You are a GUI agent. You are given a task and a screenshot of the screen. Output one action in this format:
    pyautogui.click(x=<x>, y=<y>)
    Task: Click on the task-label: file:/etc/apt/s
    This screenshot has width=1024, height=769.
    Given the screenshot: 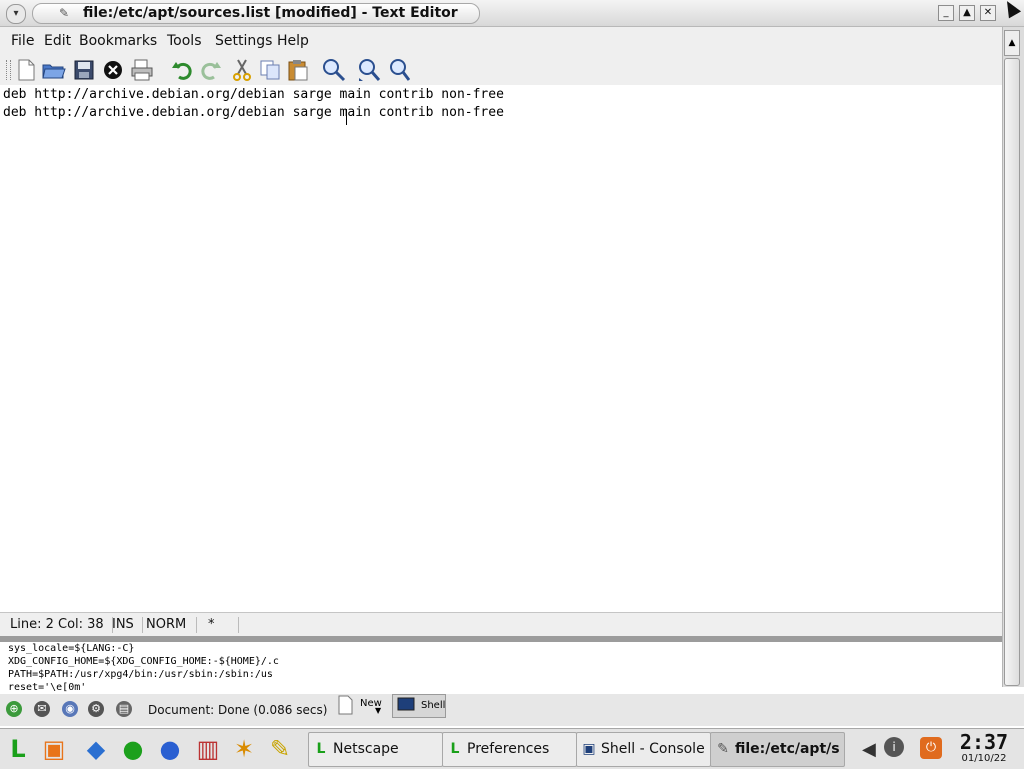 What is the action you would take?
    pyautogui.click(x=787, y=749)
    